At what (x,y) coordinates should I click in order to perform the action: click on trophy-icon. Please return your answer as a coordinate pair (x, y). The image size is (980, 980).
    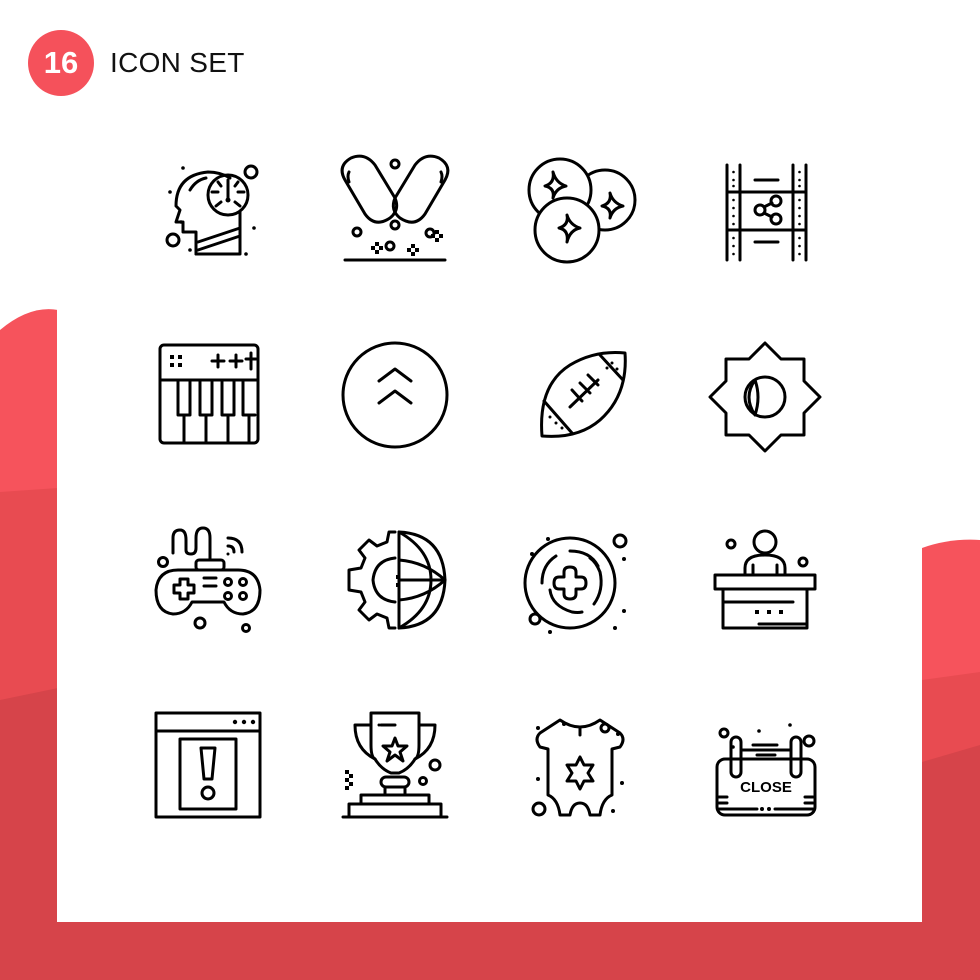
    Looking at the image, I should click on (395, 765).